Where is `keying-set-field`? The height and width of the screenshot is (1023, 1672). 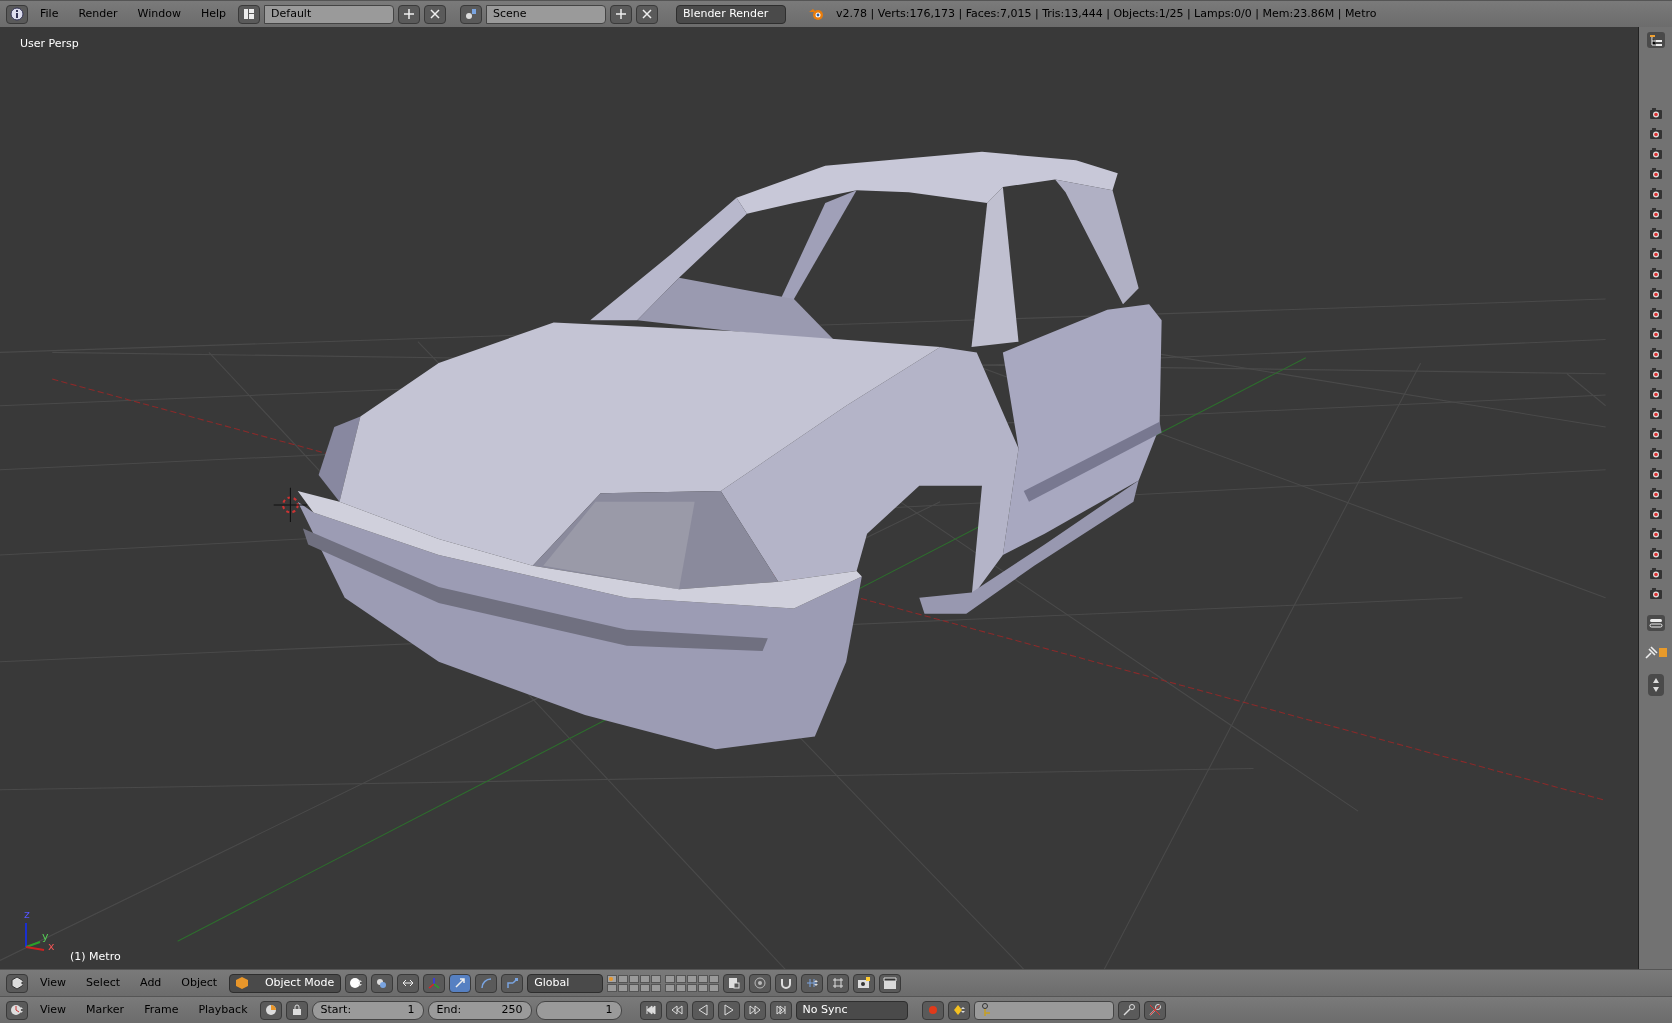 keying-set-field is located at coordinates (1043, 1010).